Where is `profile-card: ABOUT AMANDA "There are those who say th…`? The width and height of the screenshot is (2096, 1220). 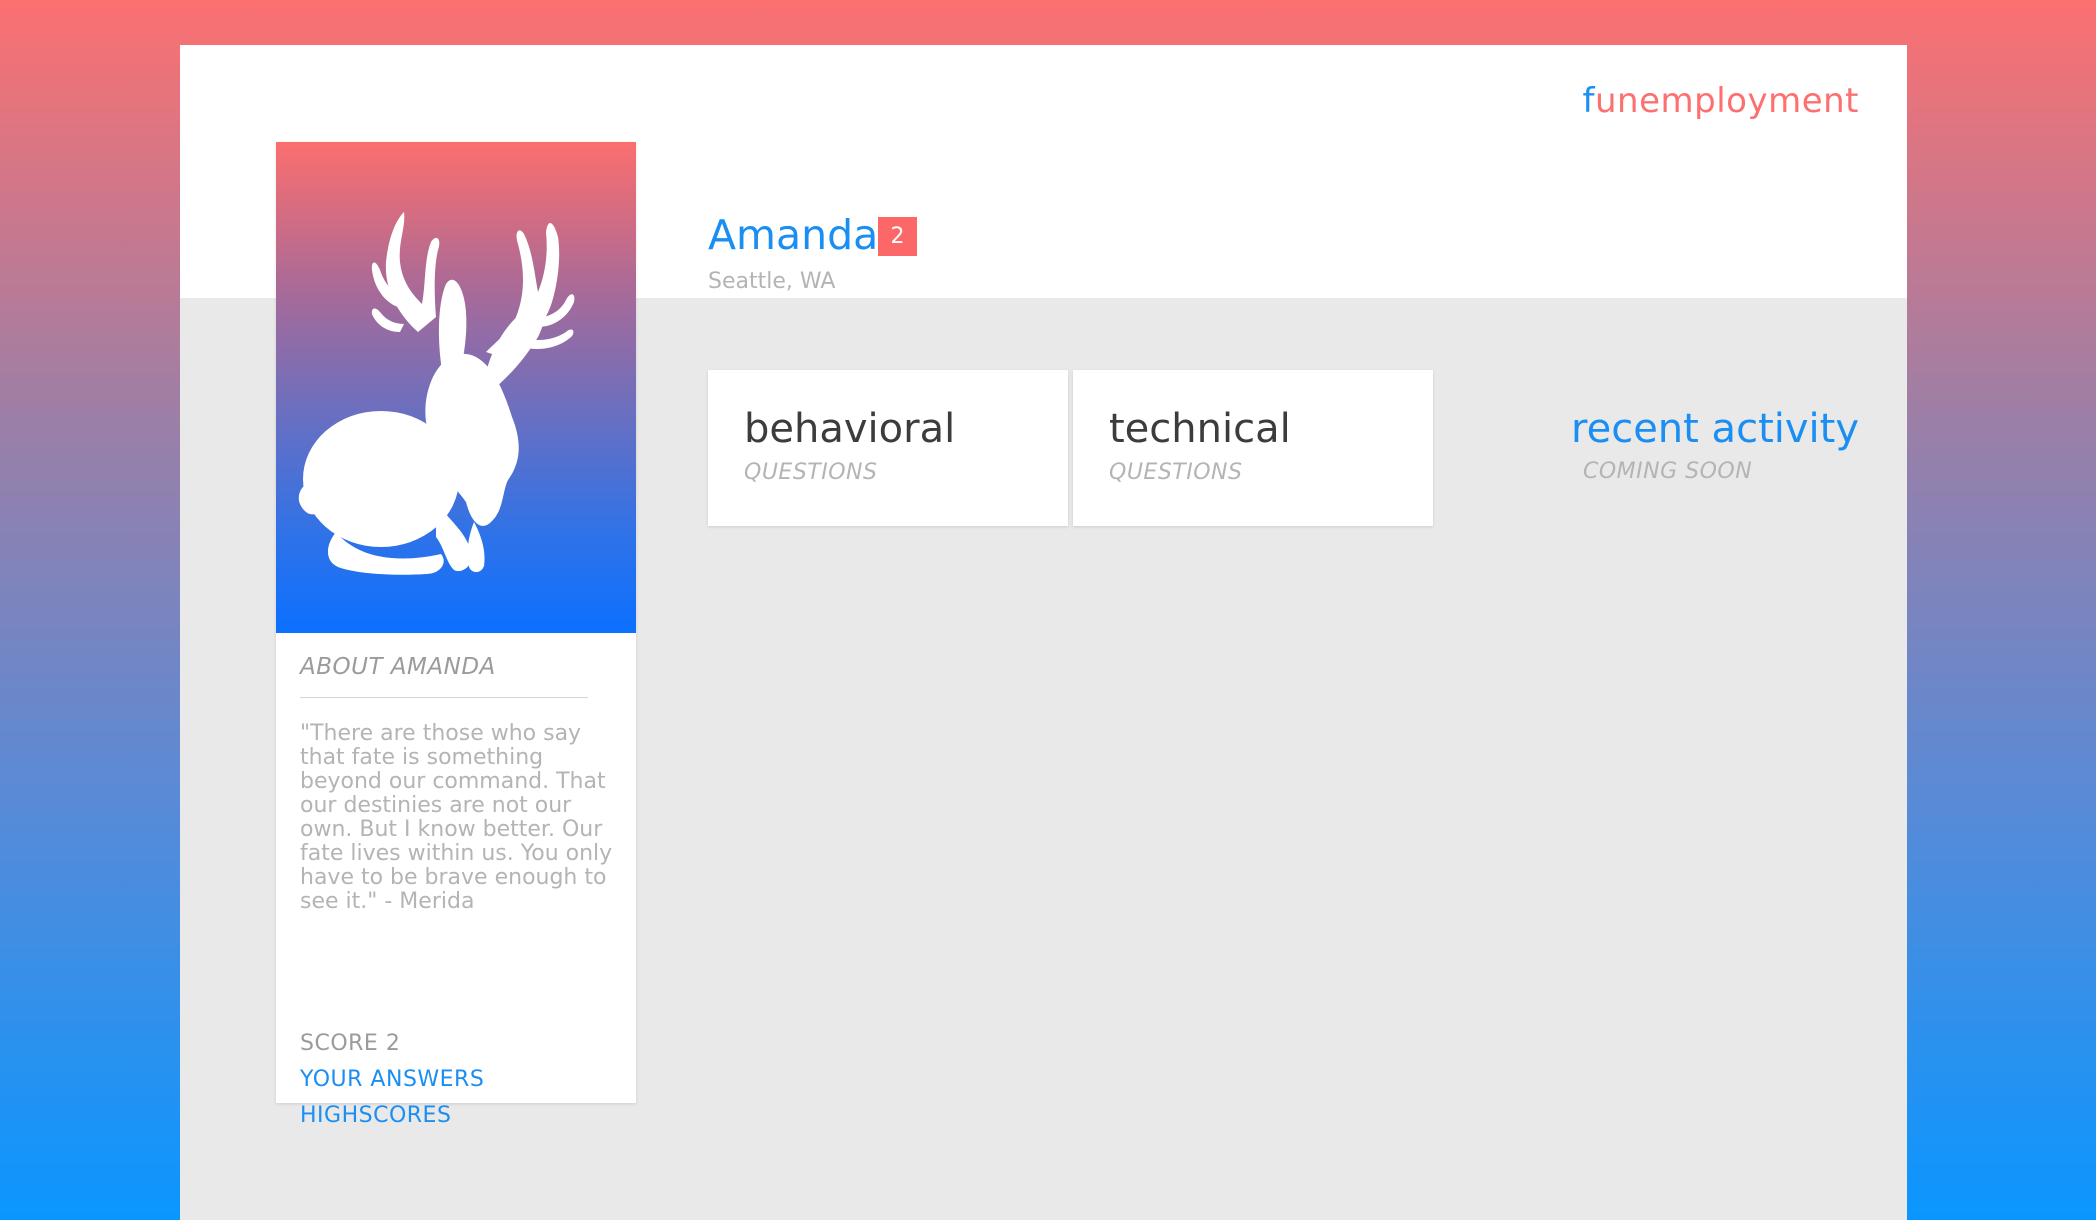 profile-card: ABOUT AMANDA "There are those who say th… is located at coordinates (456, 635).